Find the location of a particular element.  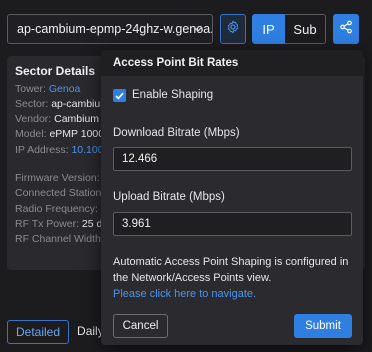

radio-frequency-row: Radio Frequency: 2 is located at coordinates (61, 209).